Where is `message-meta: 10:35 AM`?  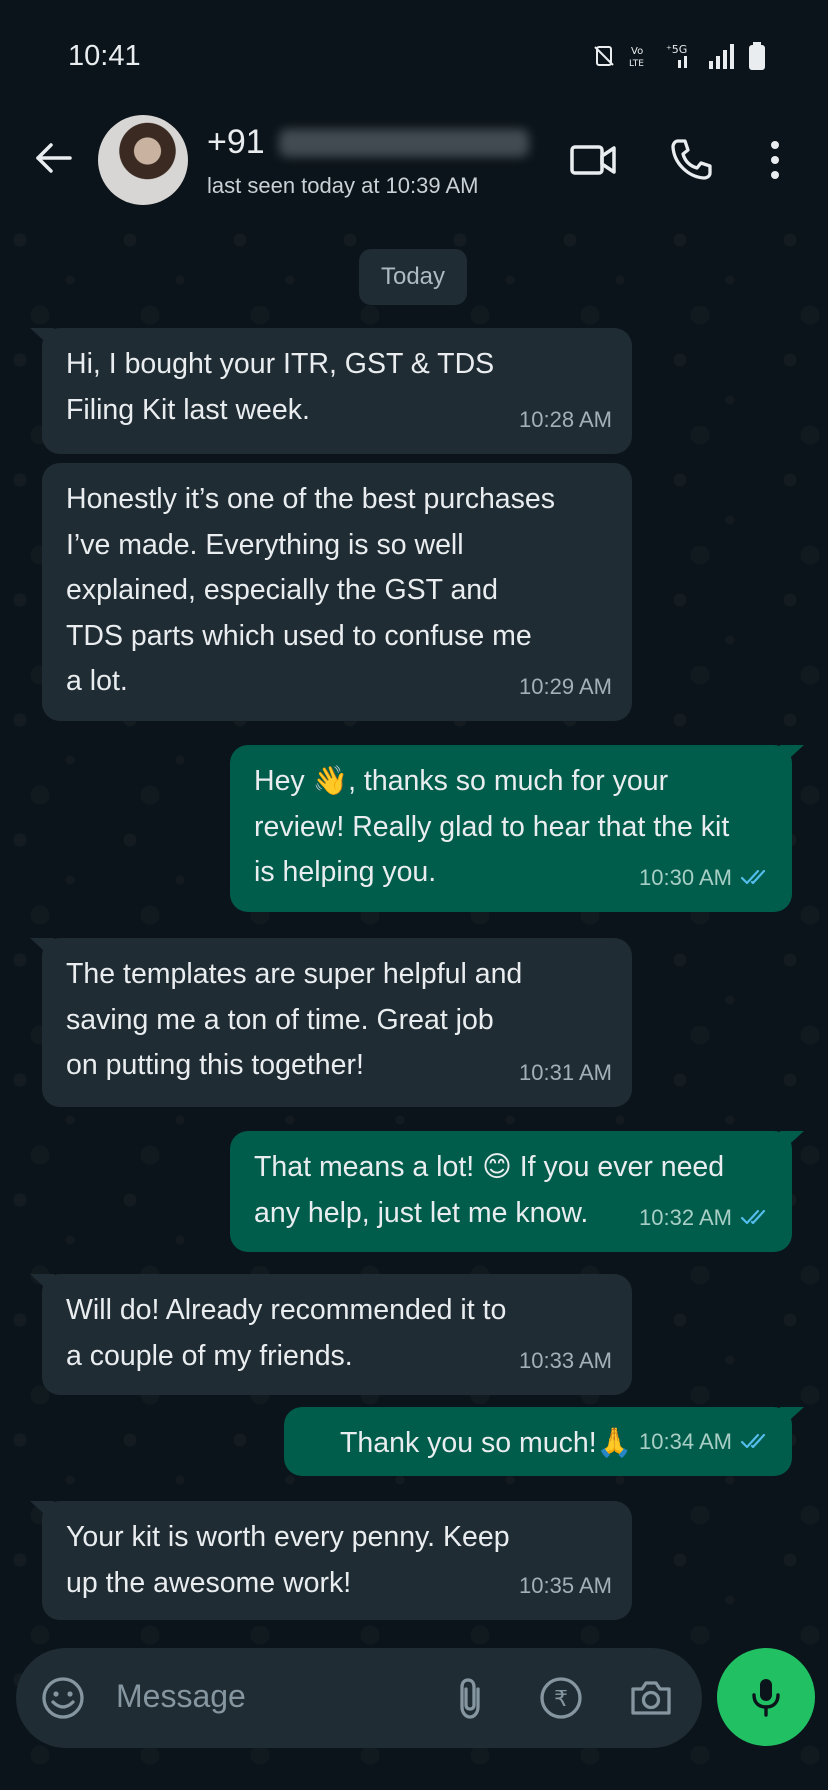
message-meta: 10:35 AM is located at coordinates (565, 1586).